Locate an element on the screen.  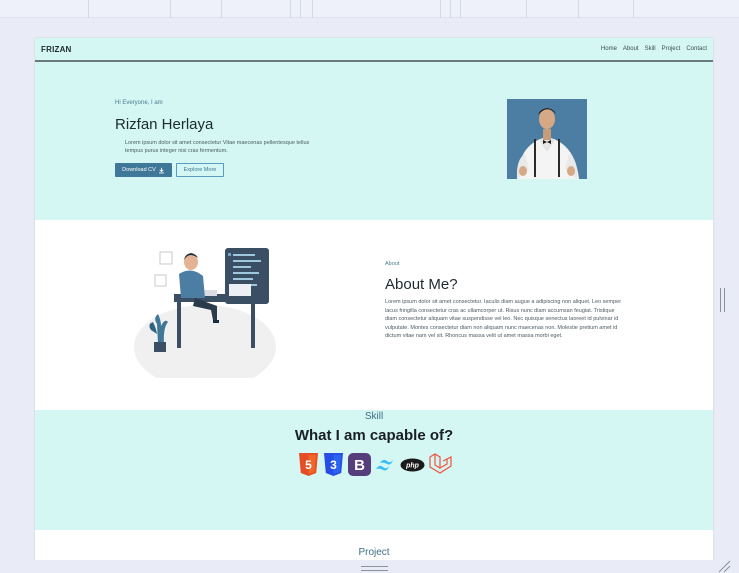
download-cv-button: Download CV is located at coordinates (143, 170).